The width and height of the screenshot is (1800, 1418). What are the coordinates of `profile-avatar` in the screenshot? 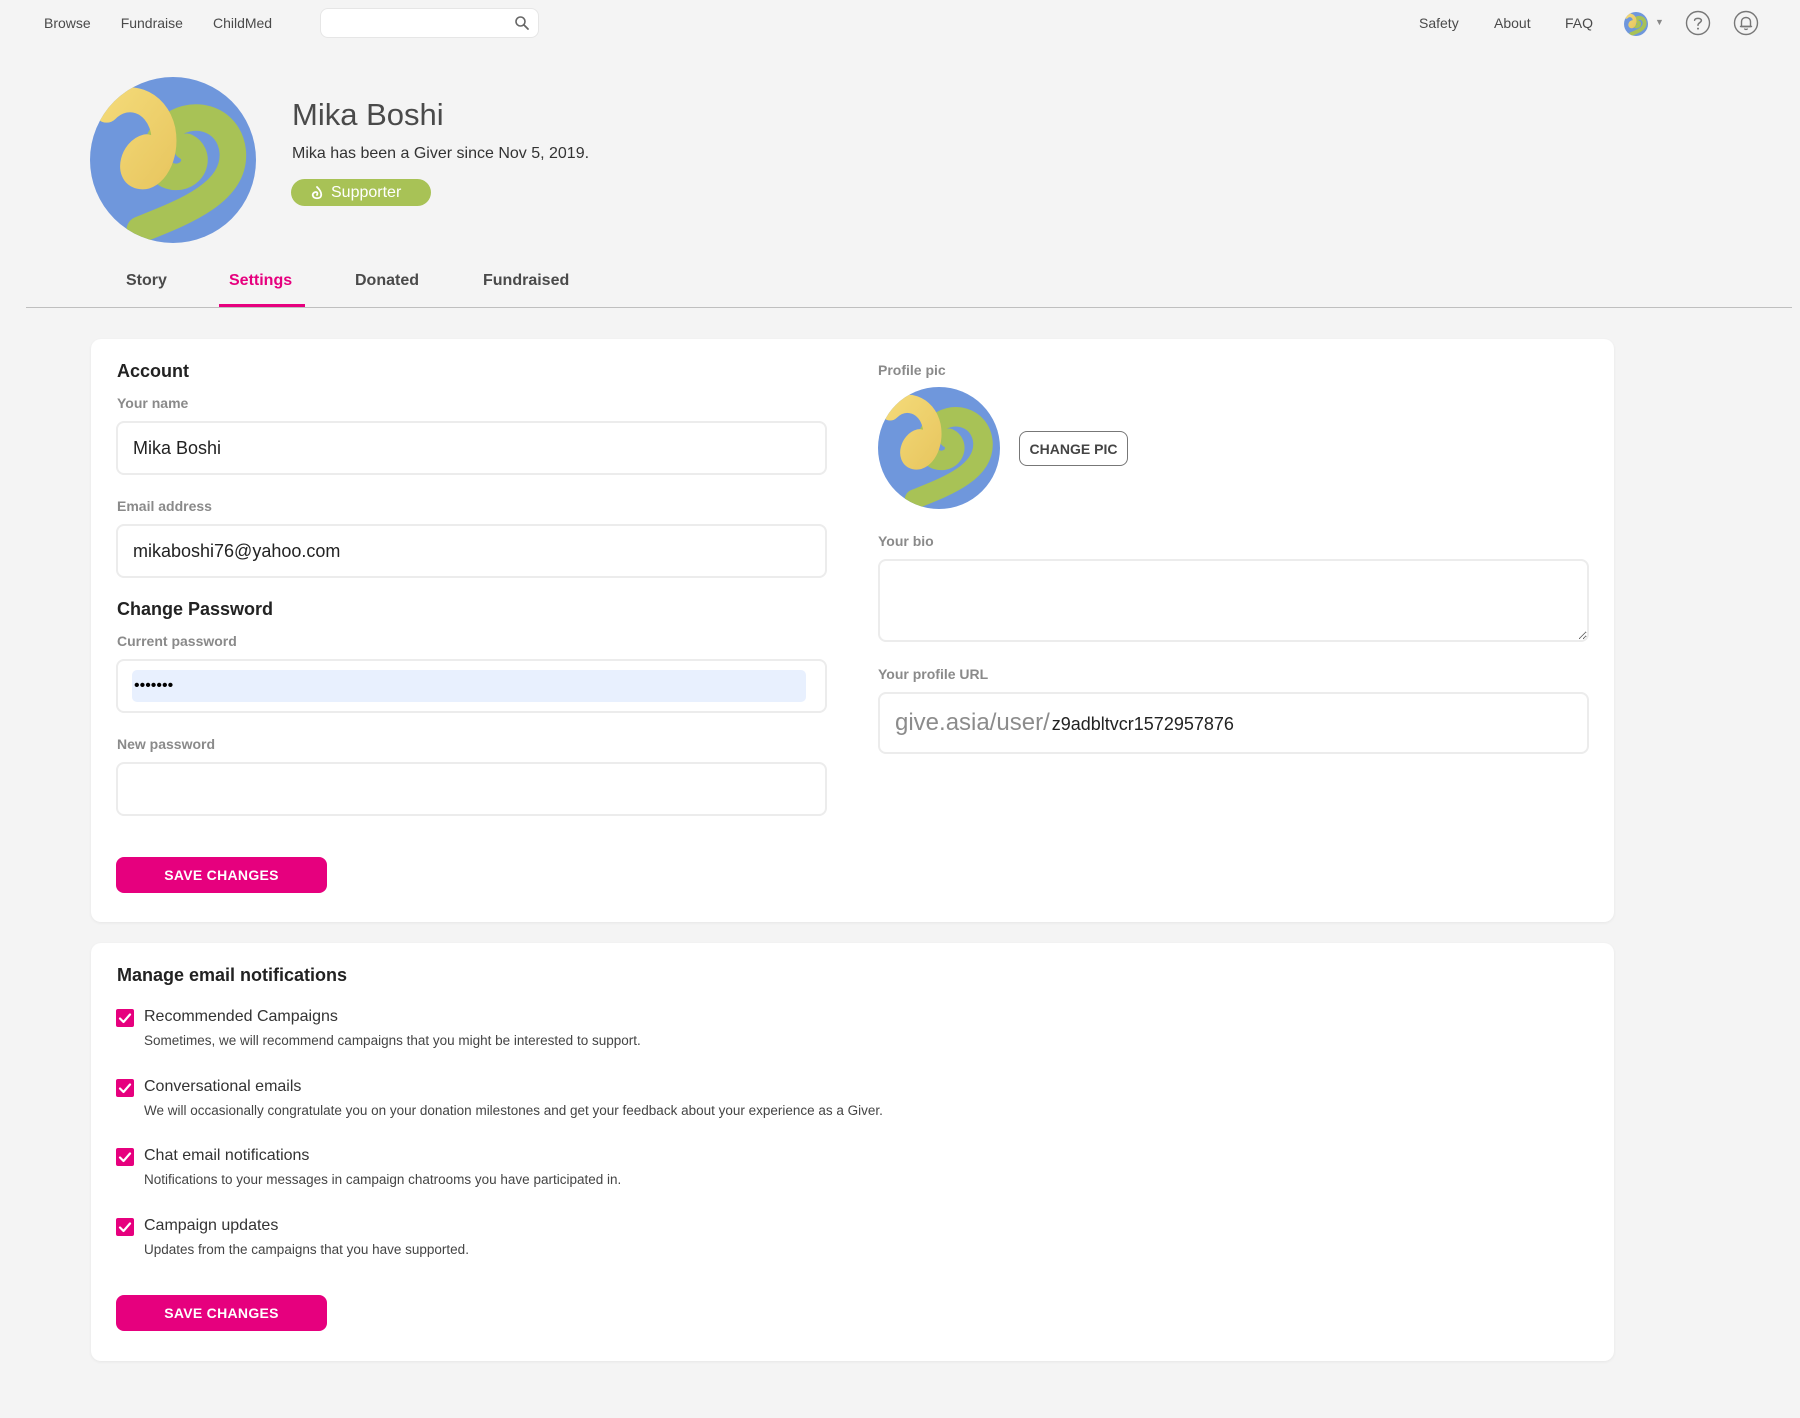 It's located at (173, 160).